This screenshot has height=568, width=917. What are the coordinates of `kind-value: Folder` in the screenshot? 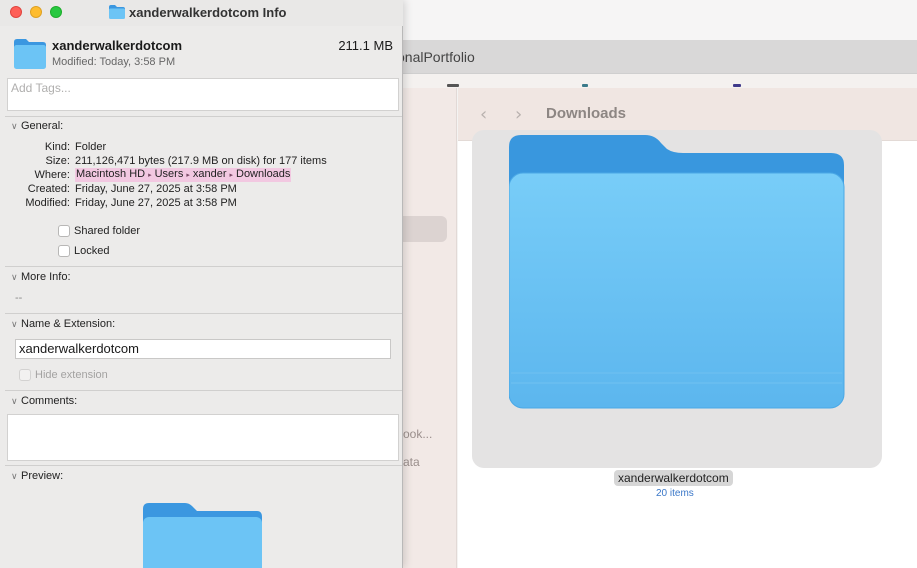 It's located at (91, 147).